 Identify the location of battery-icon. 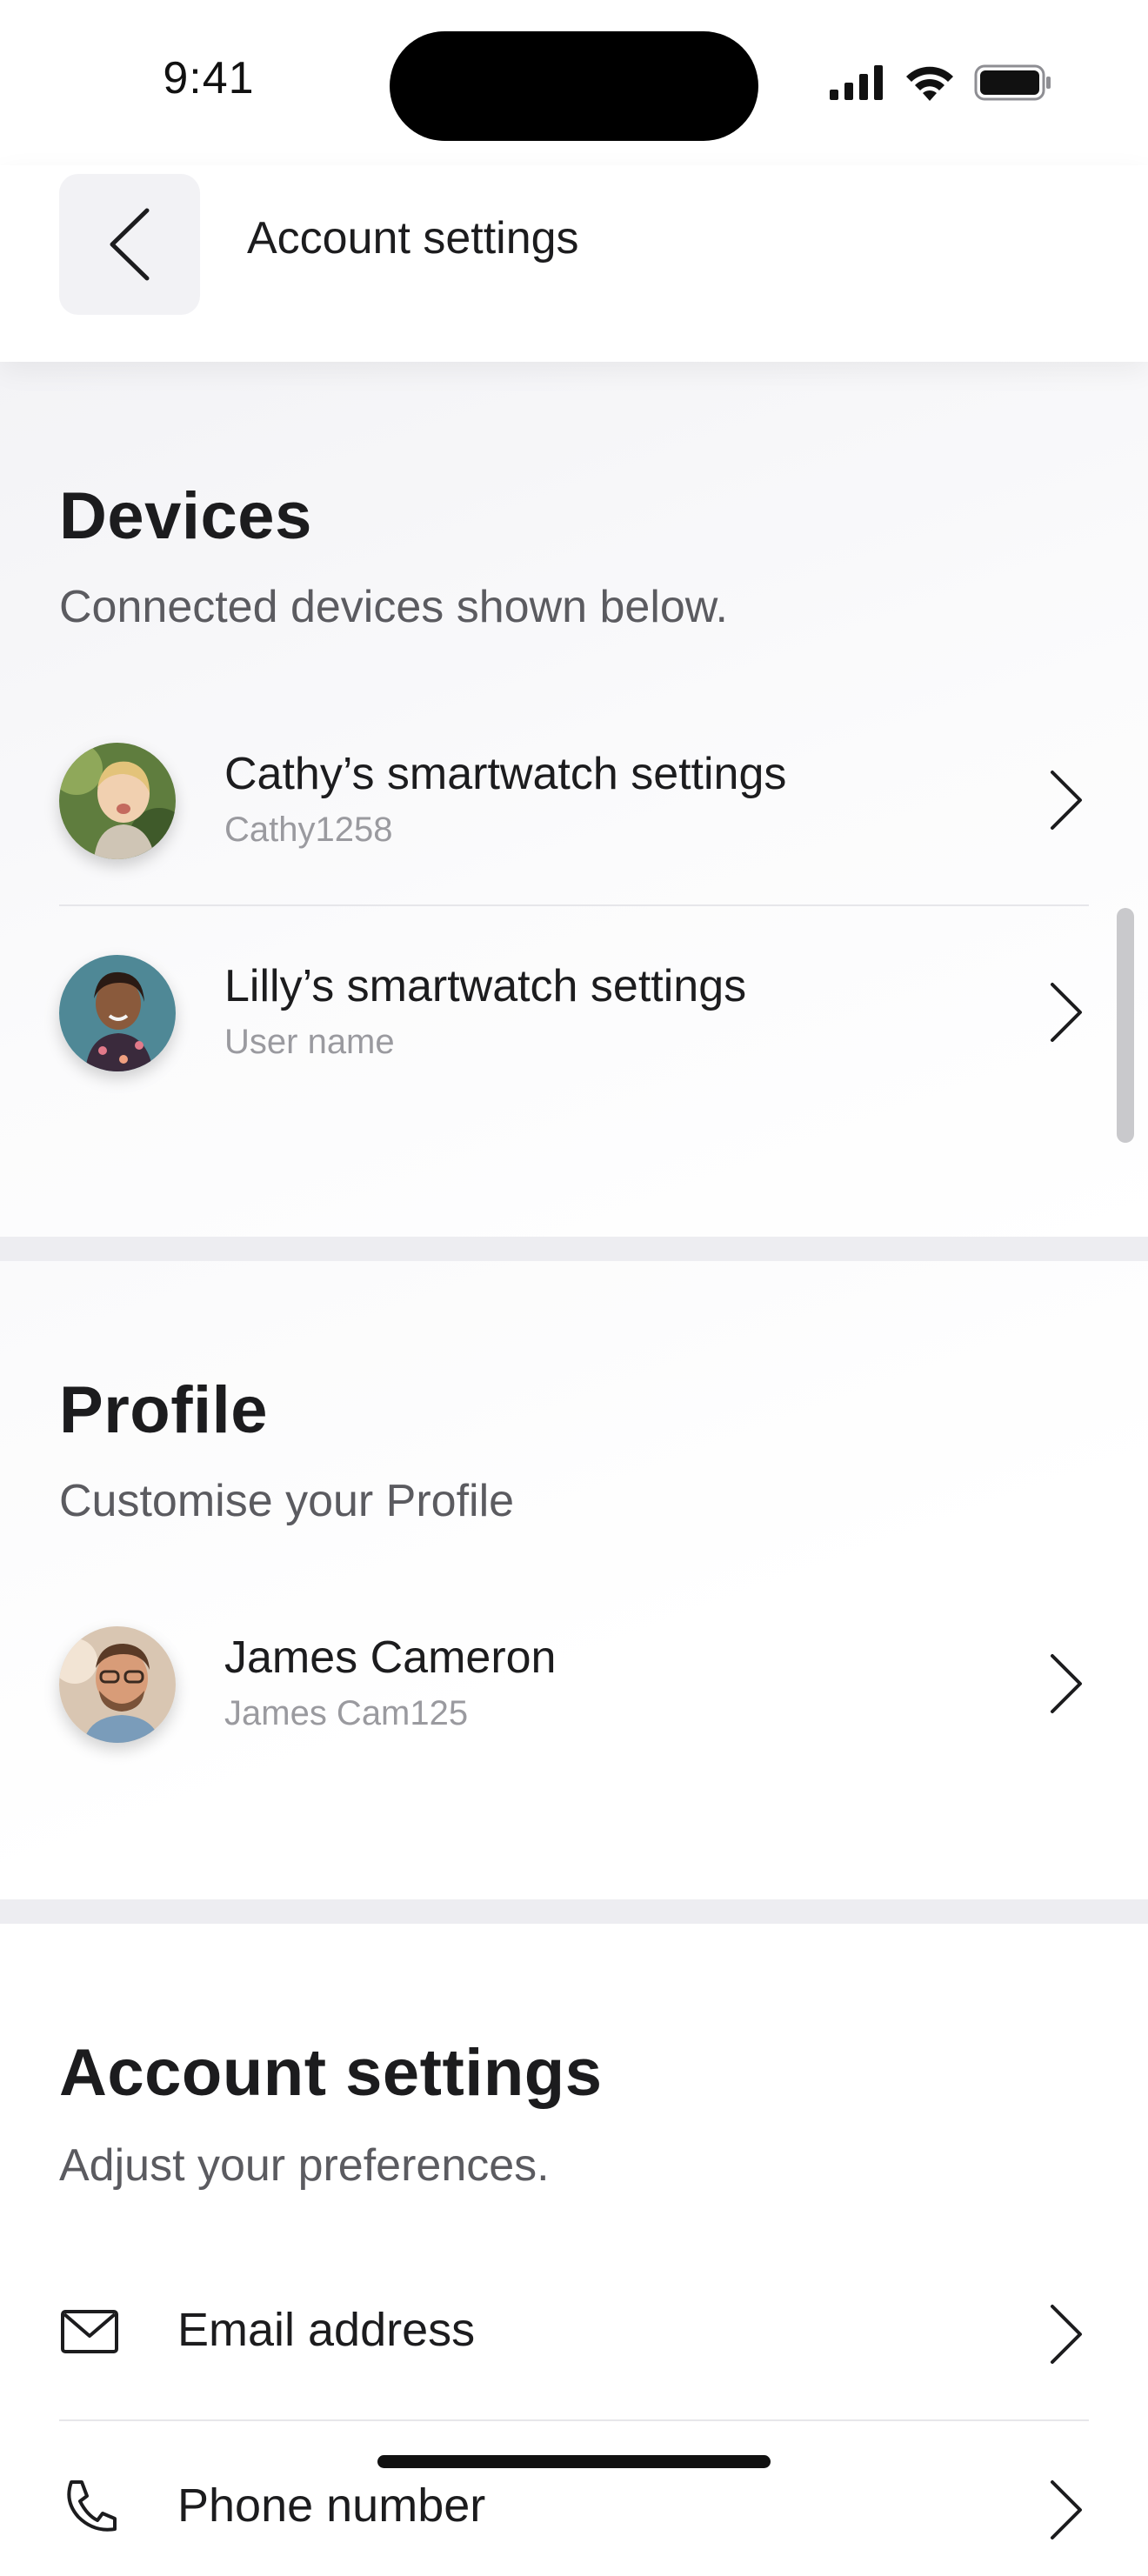
(1013, 82).